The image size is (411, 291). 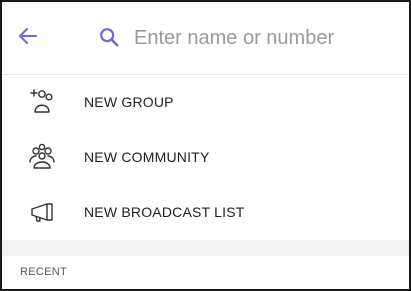 I want to click on recent-section-header: RECENT, so click(x=44, y=272).